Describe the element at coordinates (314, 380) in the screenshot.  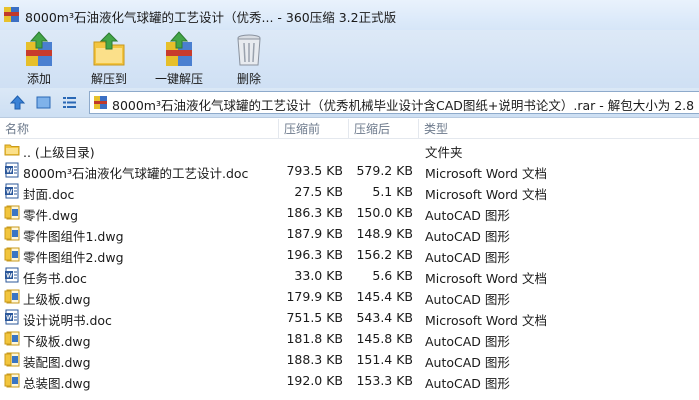
I see `file-size: 192.0 KB` at that location.